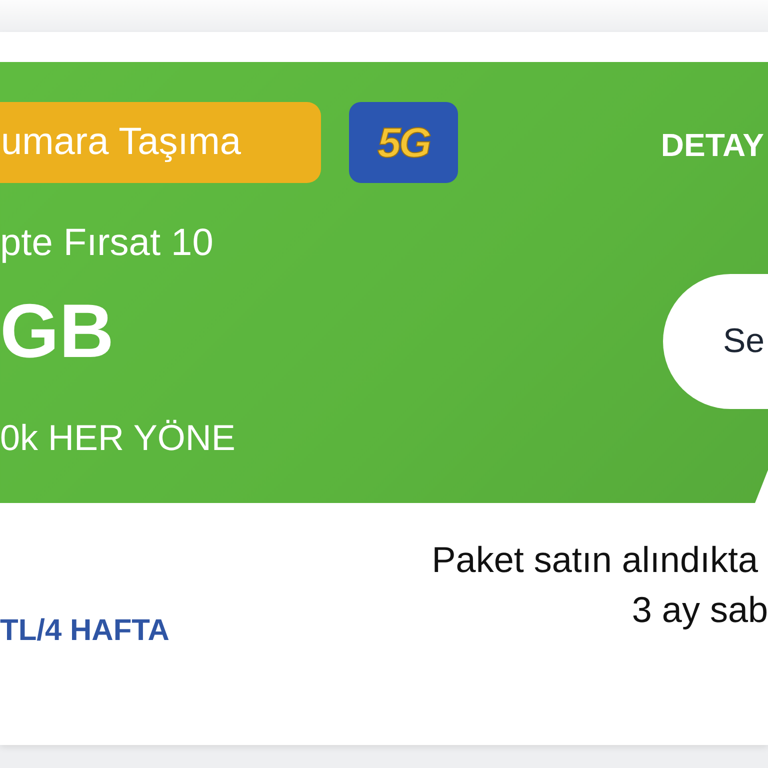 This screenshot has width=768, height=768. What do you see at coordinates (403, 142) in the screenshot?
I see `network-badge: 5G` at bounding box center [403, 142].